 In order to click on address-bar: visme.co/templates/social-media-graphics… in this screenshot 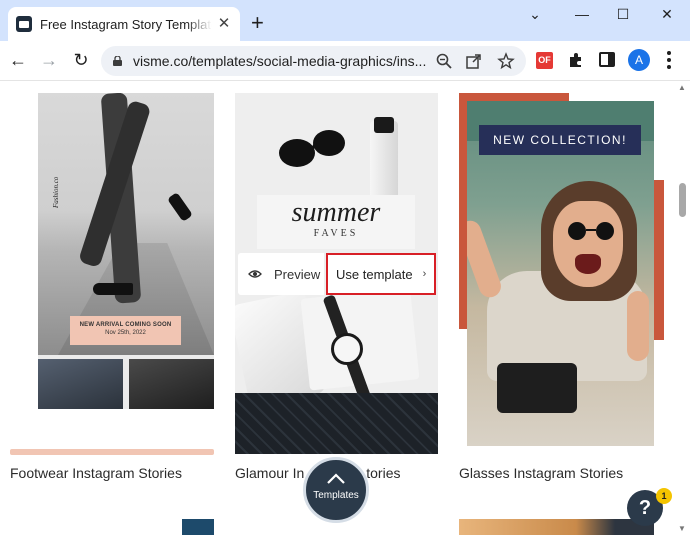, I will do `click(313, 61)`.